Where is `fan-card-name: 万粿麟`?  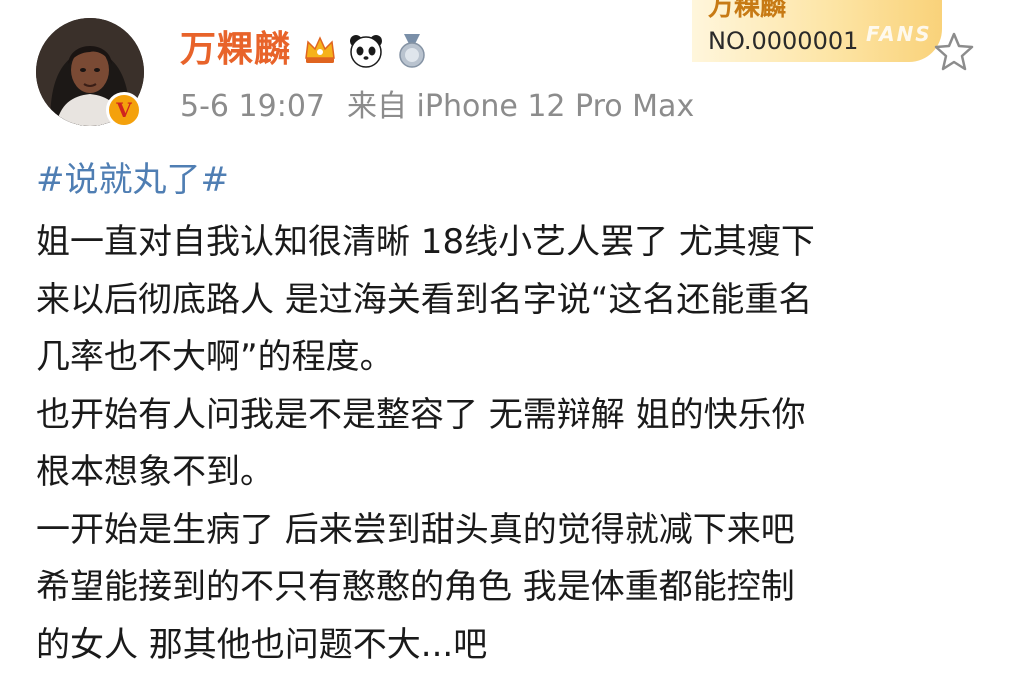
fan-card-name: 万粿麟 is located at coordinates (747, 11).